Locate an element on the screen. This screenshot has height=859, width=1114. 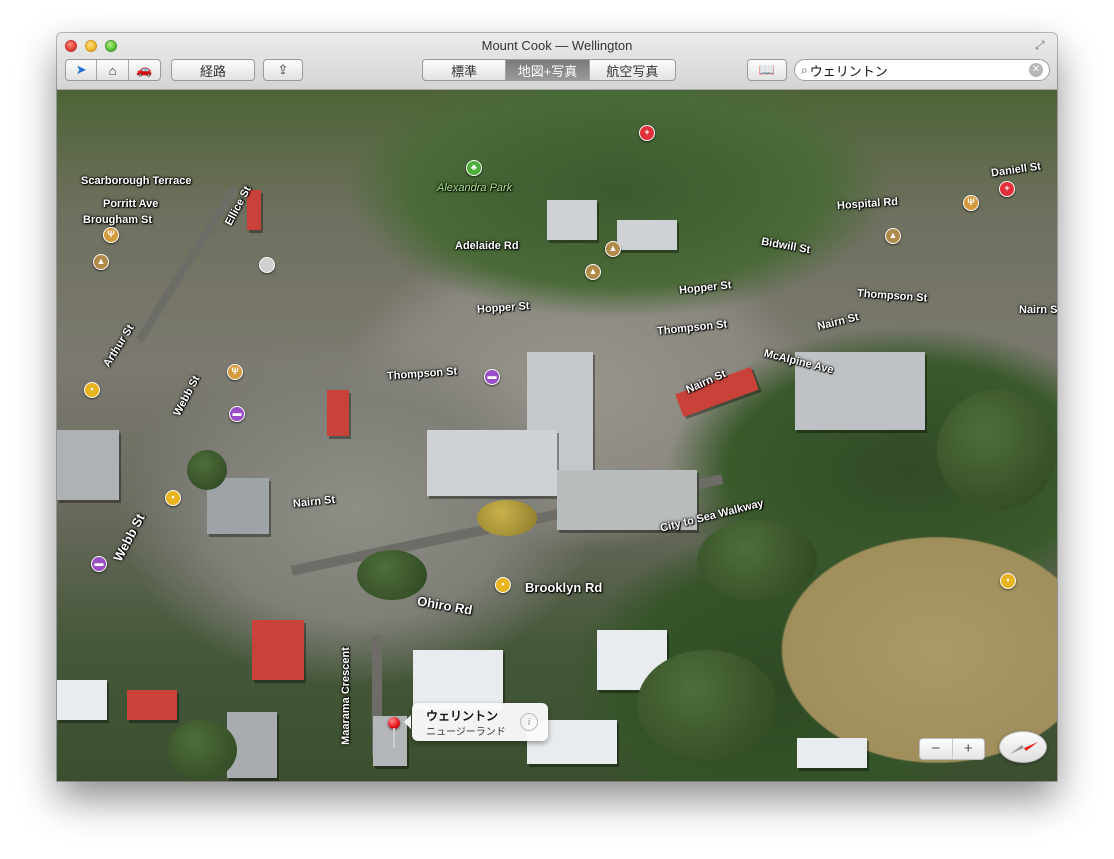
location-callout: ウェリントン ニュージーランド i is located at coordinates (476, 722).